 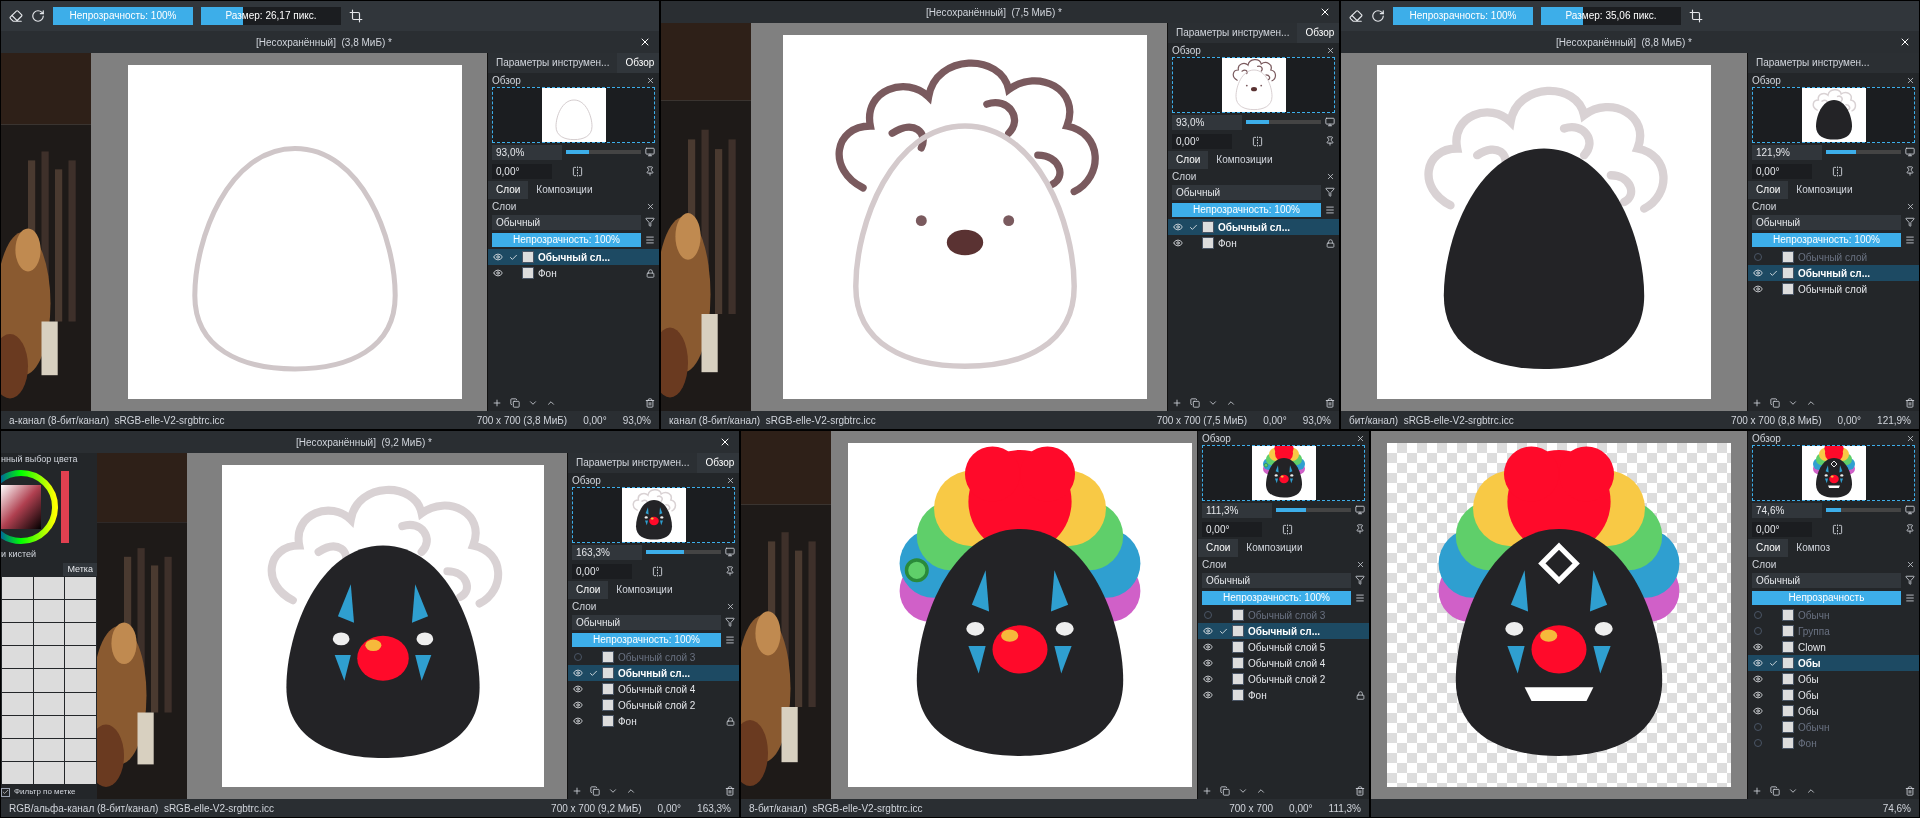 I want to click on rotation-field: 0,00°, so click(x=1202, y=141).